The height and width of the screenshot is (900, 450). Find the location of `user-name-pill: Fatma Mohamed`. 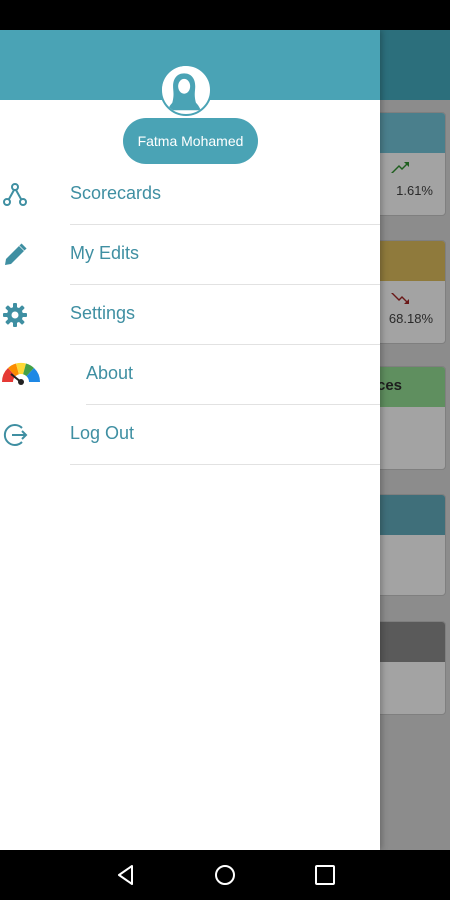

user-name-pill: Fatma Mohamed is located at coordinates (190, 141).